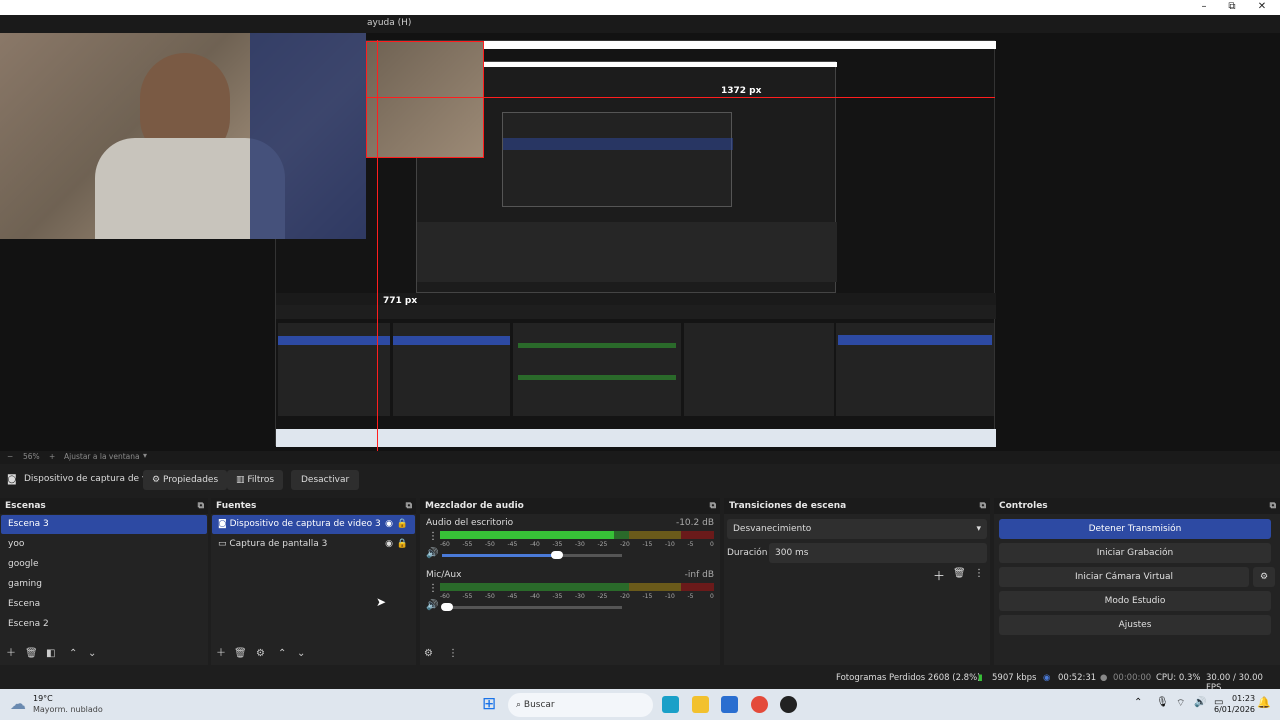 This screenshot has height=720, width=1280. Describe the element at coordinates (185, 480) in the screenshot. I see `properties-button: ⚙ Propiedades` at that location.